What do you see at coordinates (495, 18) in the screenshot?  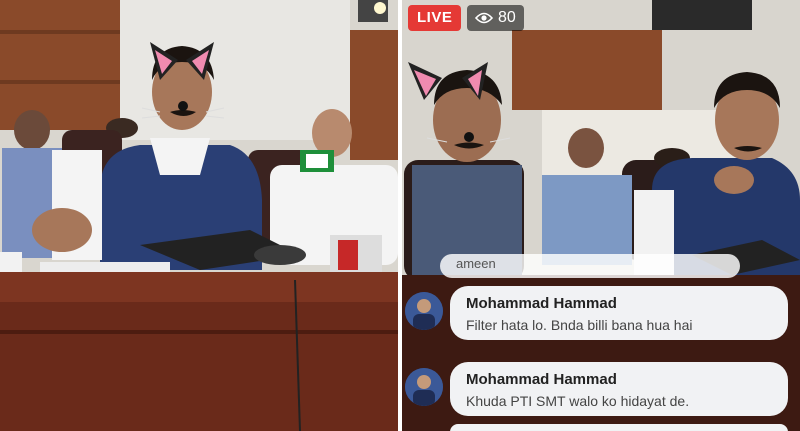 I see `viewer-count-badge: 80` at bounding box center [495, 18].